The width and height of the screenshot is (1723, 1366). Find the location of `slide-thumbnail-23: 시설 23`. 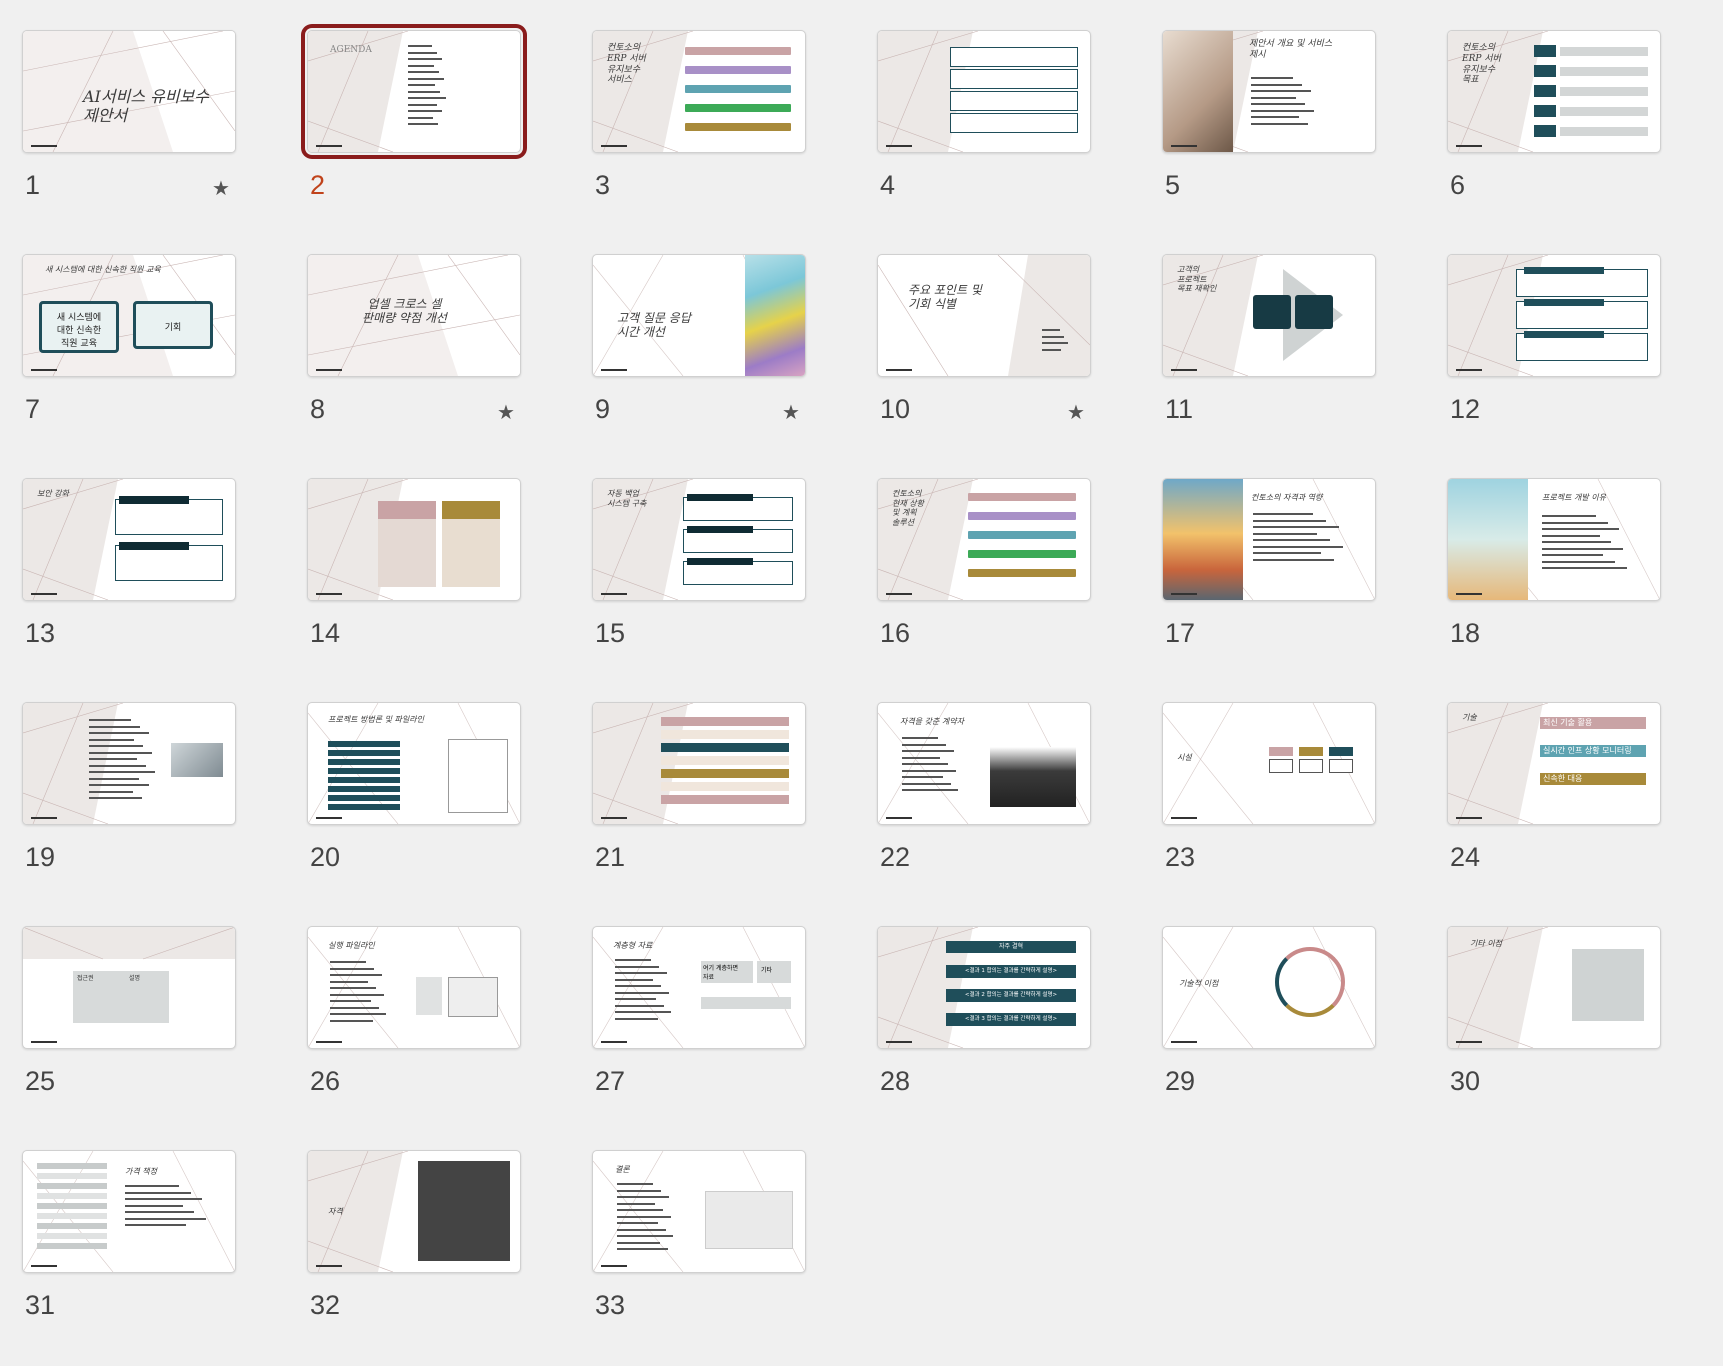

slide-thumbnail-23: 시설 23 is located at coordinates (1269, 807).